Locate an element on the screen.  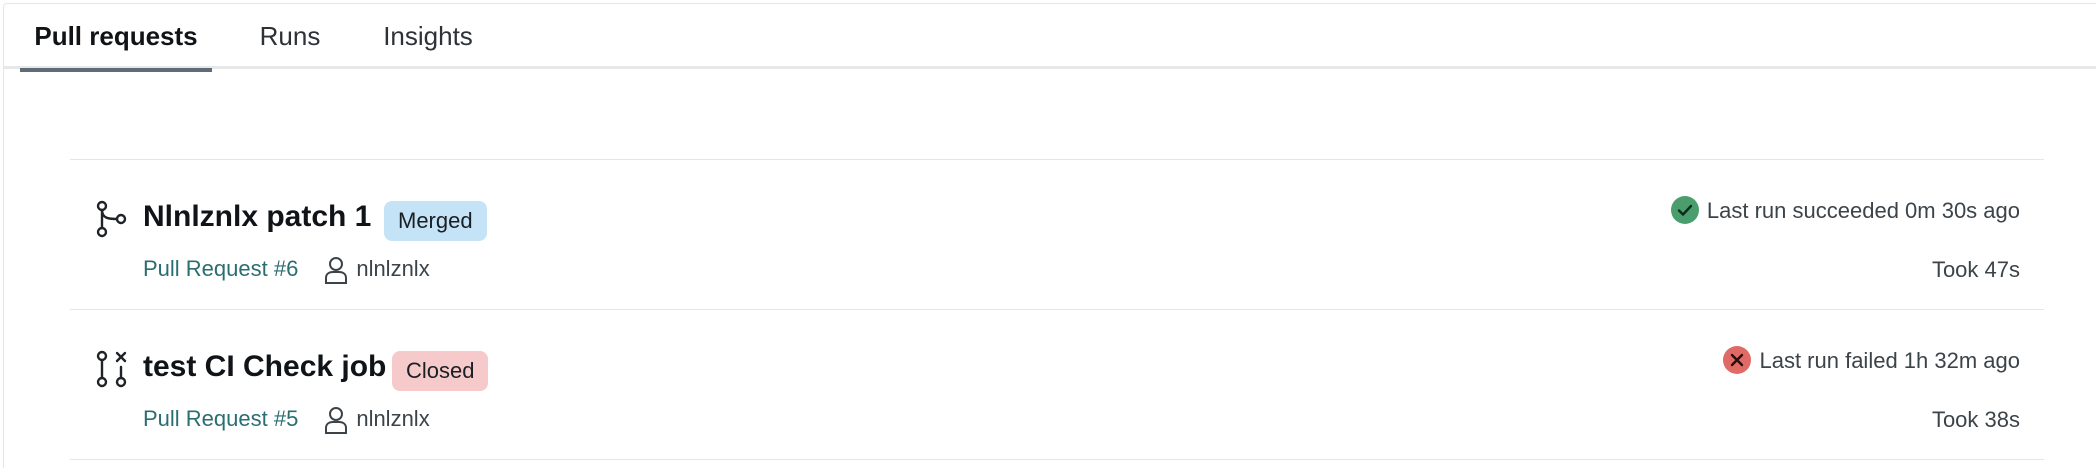
tab-insights: Insights is located at coordinates (428, 36).